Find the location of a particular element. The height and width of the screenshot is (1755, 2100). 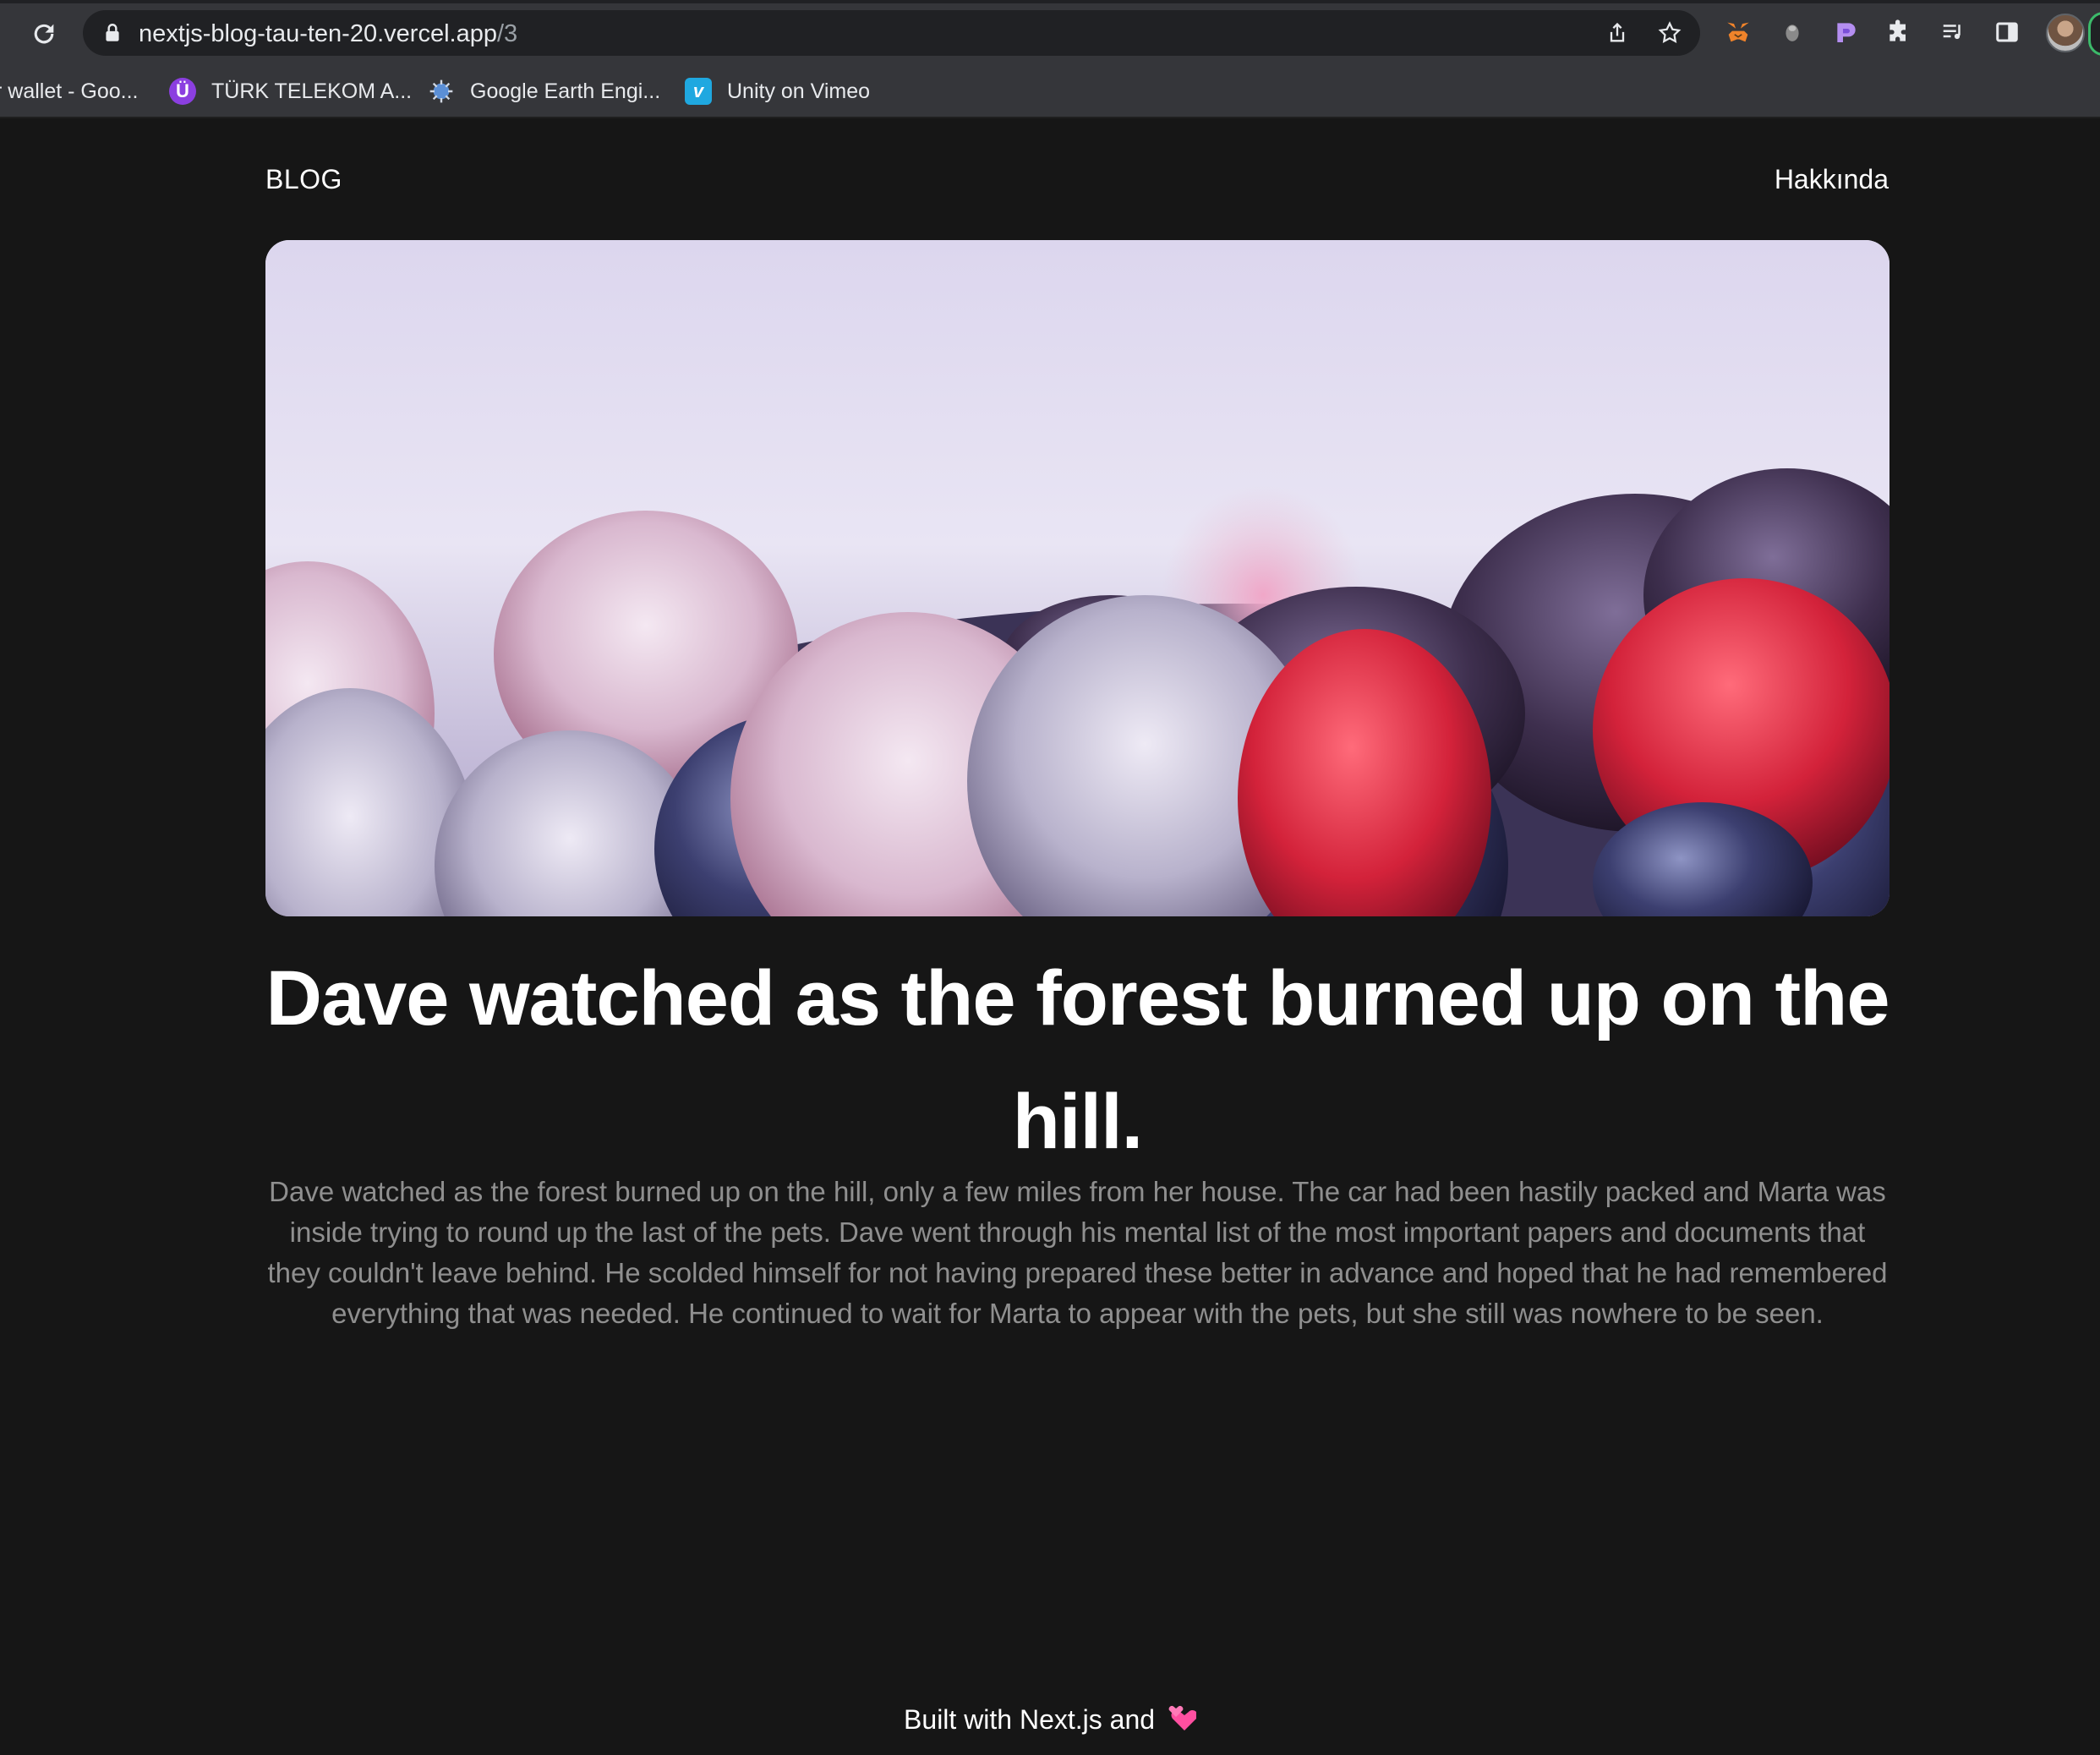

profile-sync-indicator is located at coordinates (2094, 34).